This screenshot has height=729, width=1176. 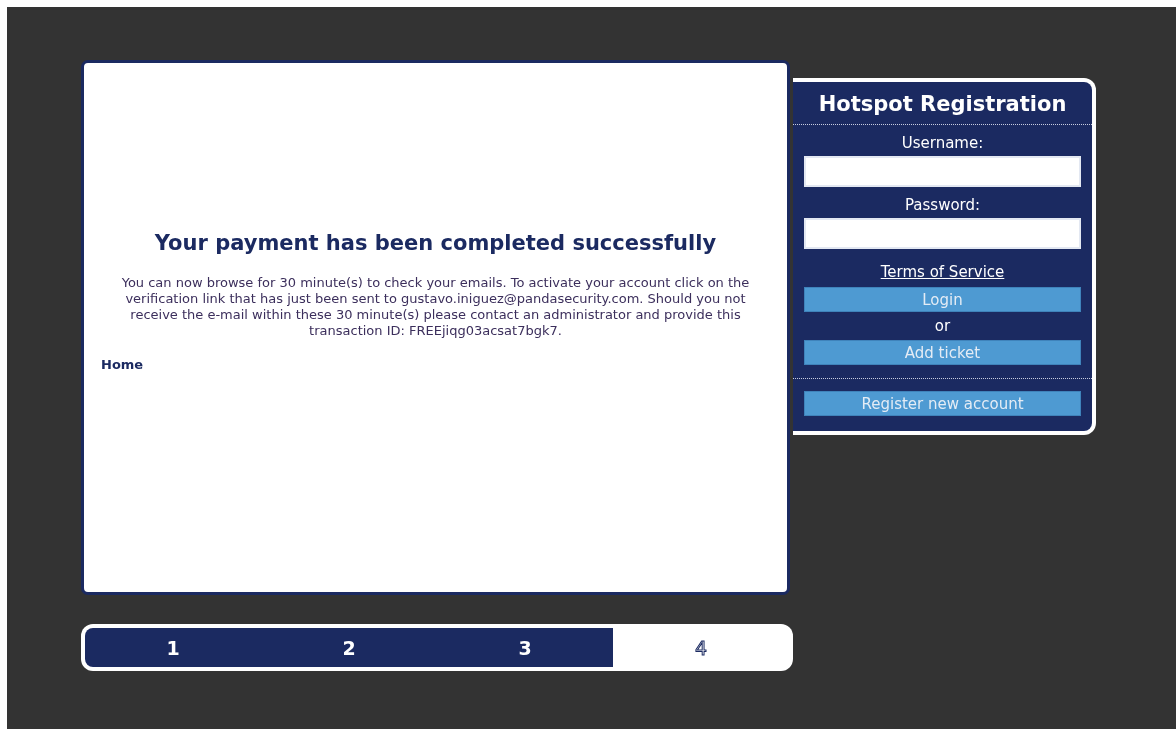 What do you see at coordinates (701, 647) in the screenshot?
I see `progress-step: 4` at bounding box center [701, 647].